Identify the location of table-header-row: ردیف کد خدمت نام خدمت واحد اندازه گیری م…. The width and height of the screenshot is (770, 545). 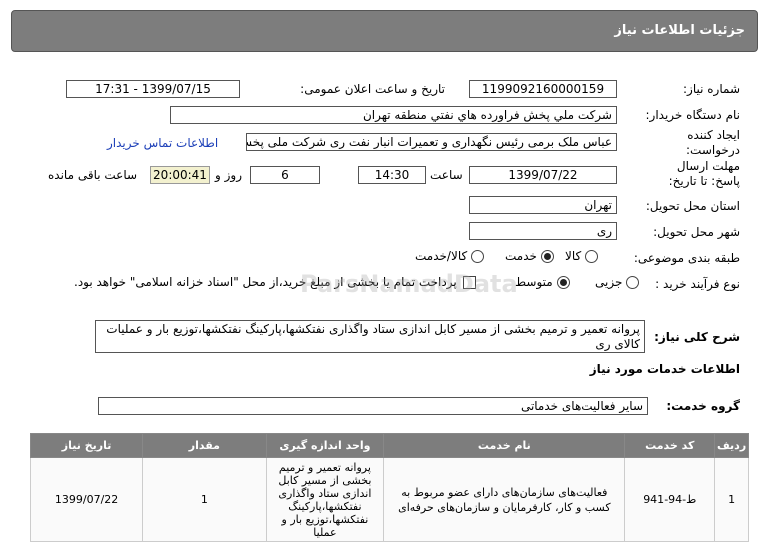
(389, 445).